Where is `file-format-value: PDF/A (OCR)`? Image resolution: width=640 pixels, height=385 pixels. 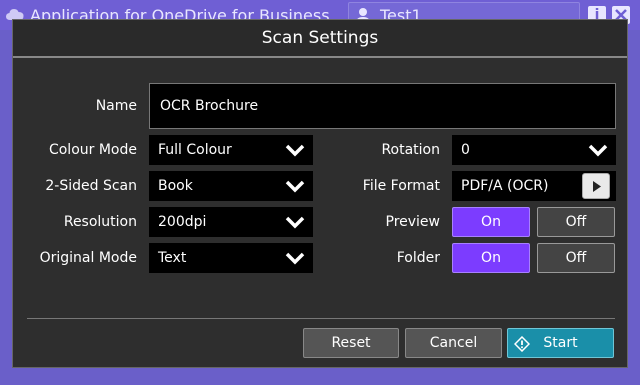 file-format-value: PDF/A (OCR) is located at coordinates (505, 186).